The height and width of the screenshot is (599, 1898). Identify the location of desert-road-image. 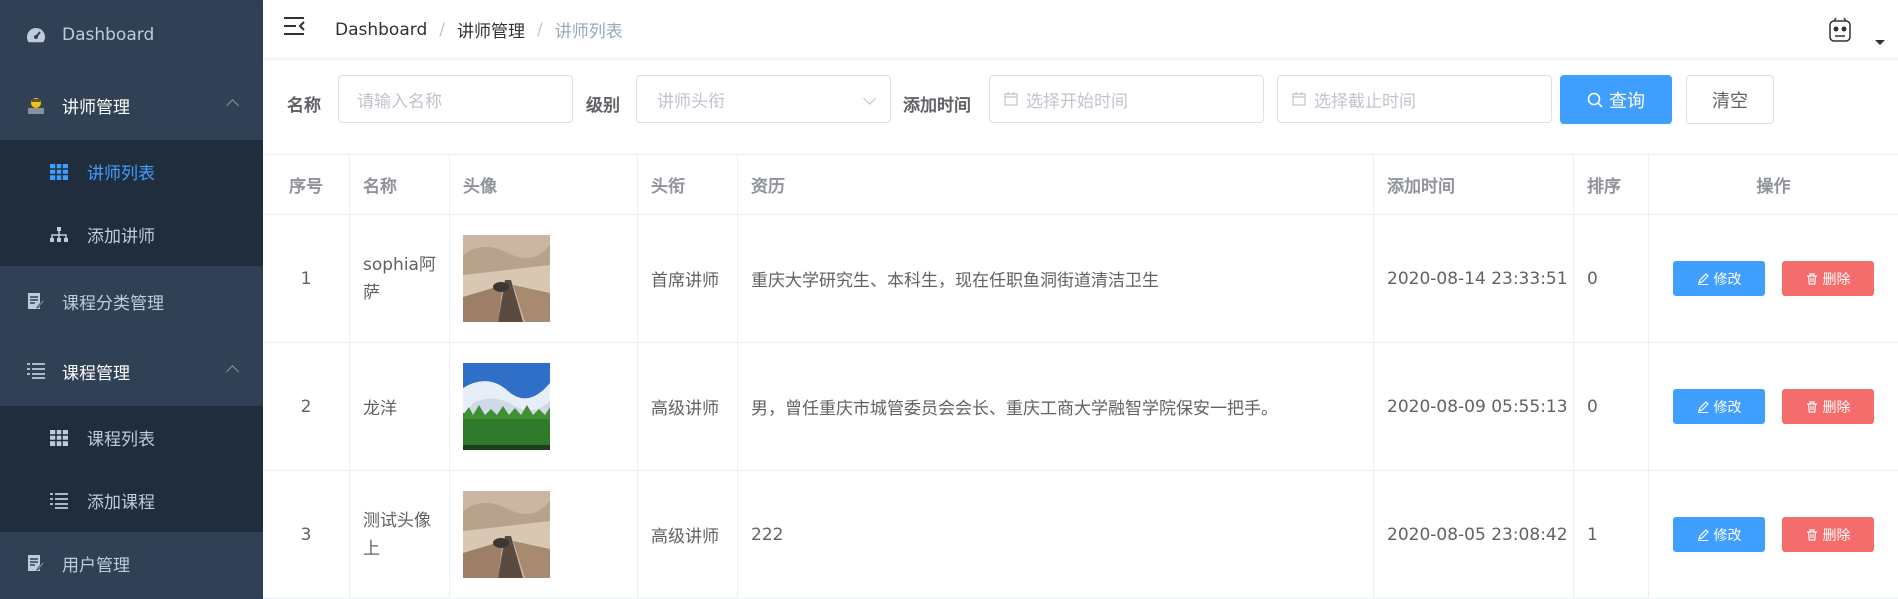
(506, 278).